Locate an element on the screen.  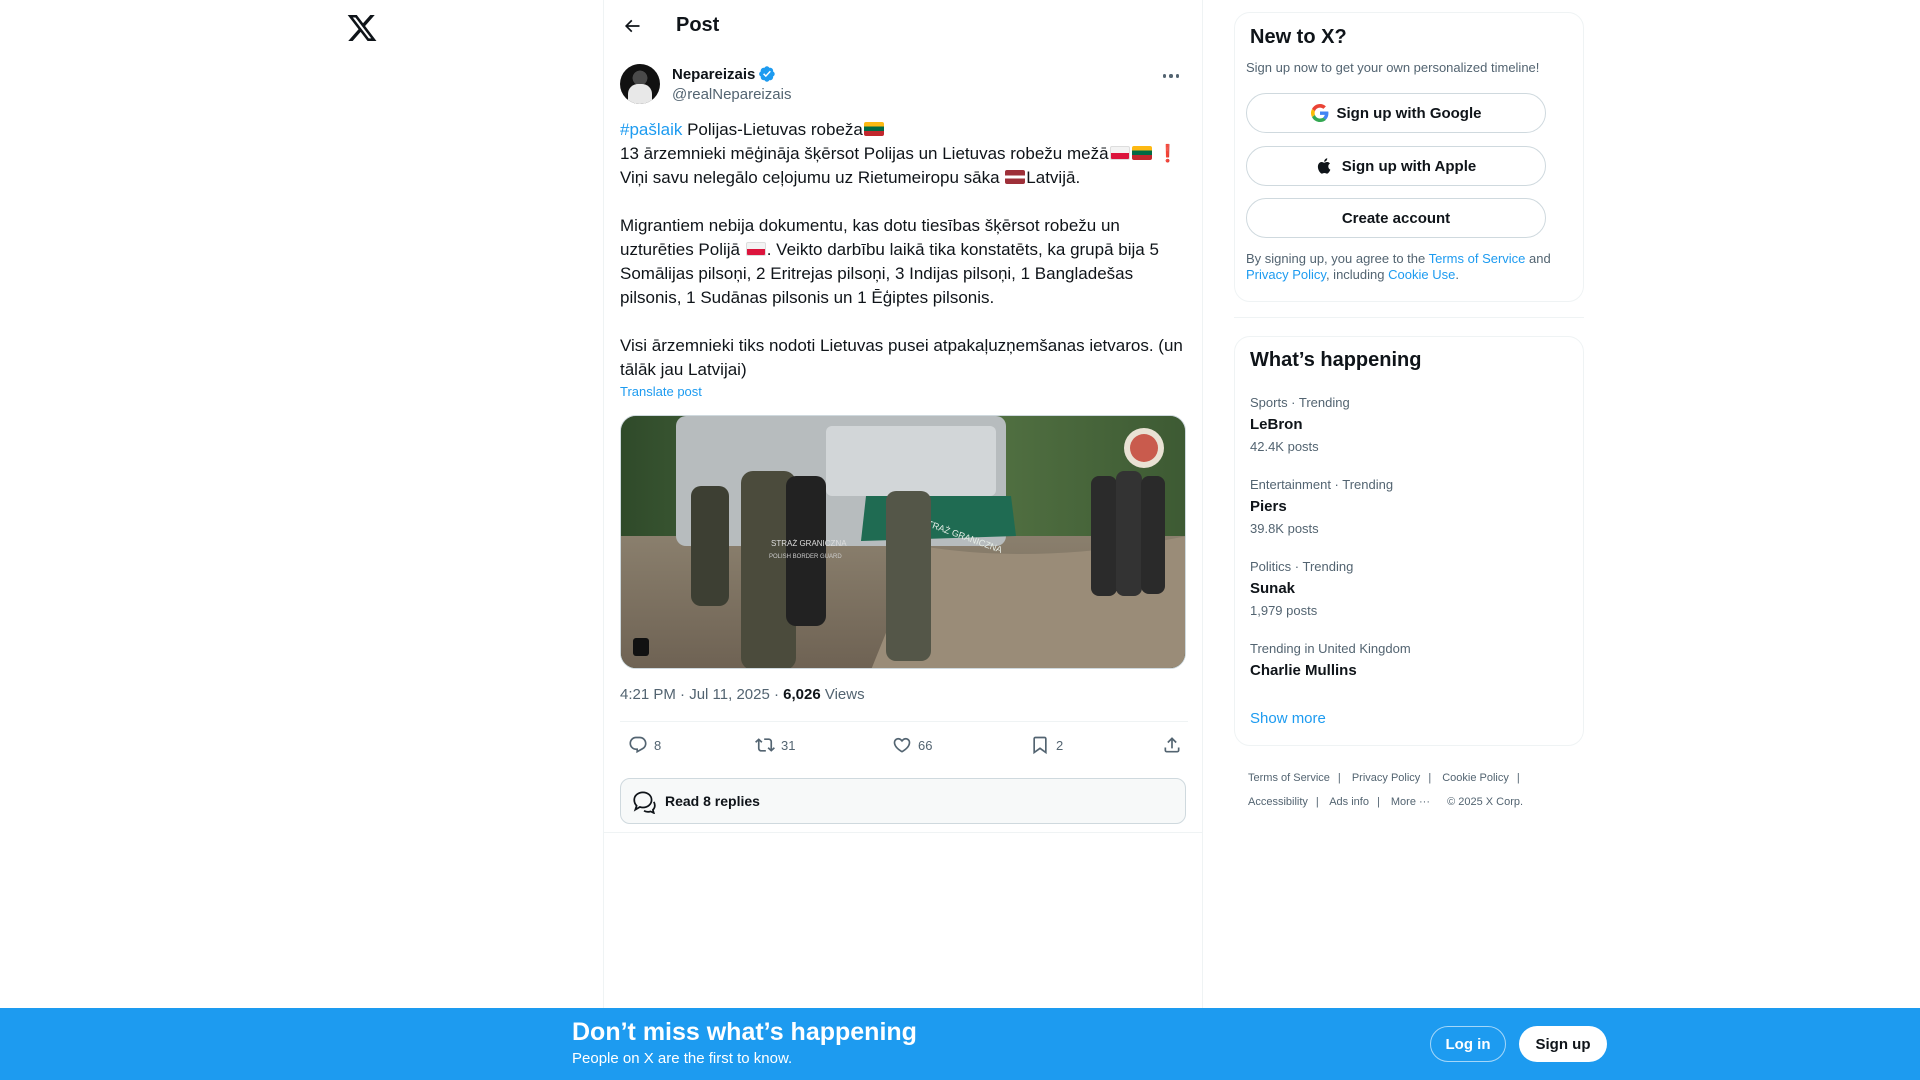
trend-item: Sports · Trending LeBron 42.4K posts is located at coordinates (1410, 425).